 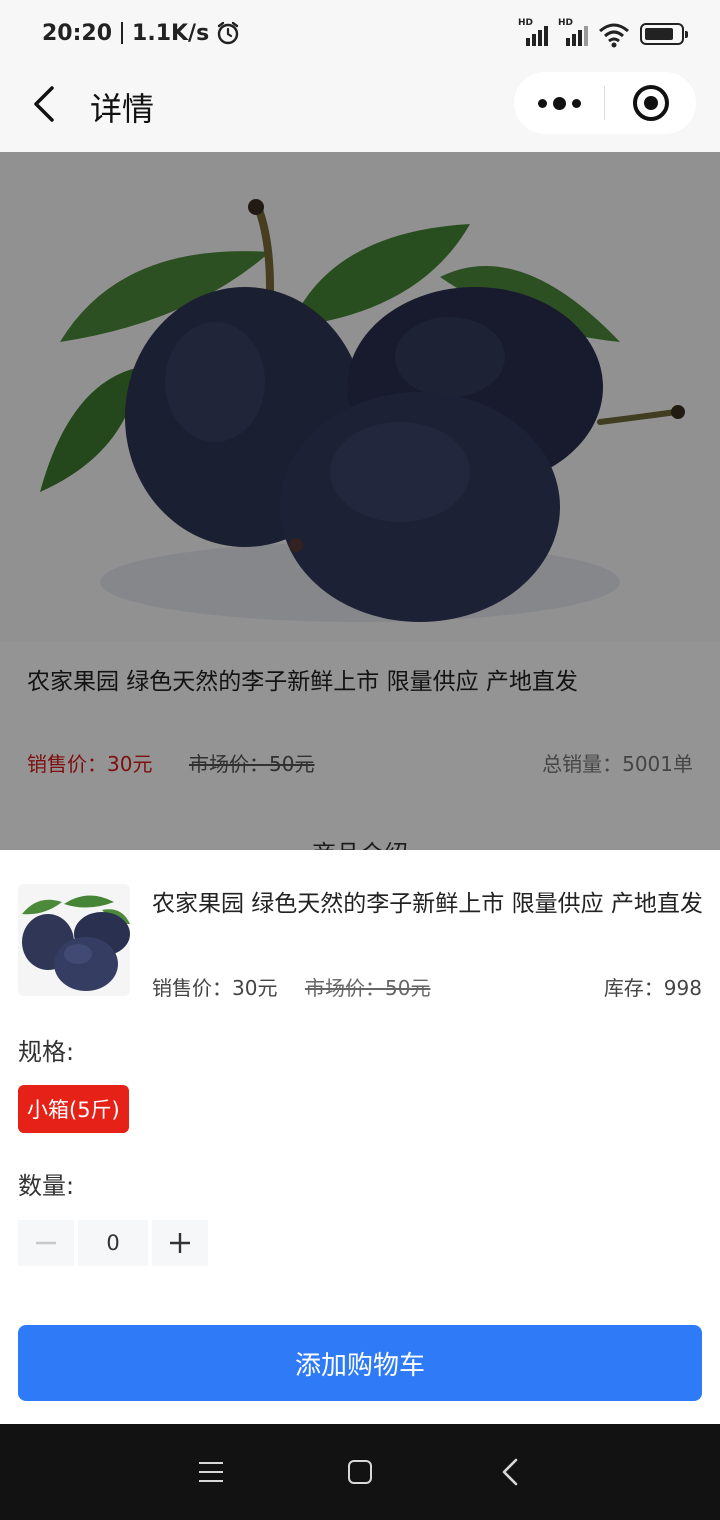 What do you see at coordinates (512, 1472) in the screenshot?
I see `system-back-icon` at bounding box center [512, 1472].